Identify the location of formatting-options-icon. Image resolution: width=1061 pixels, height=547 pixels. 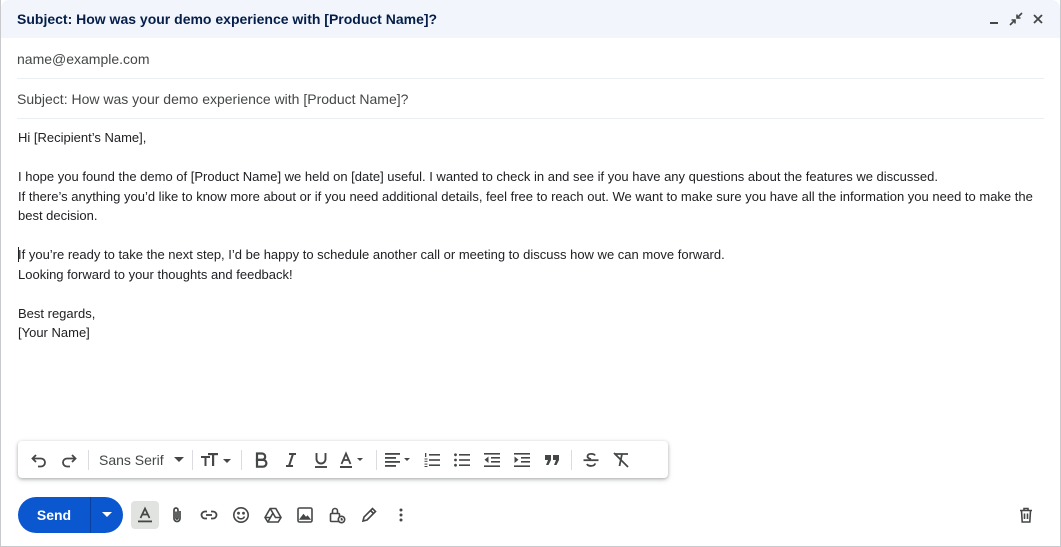
(145, 514).